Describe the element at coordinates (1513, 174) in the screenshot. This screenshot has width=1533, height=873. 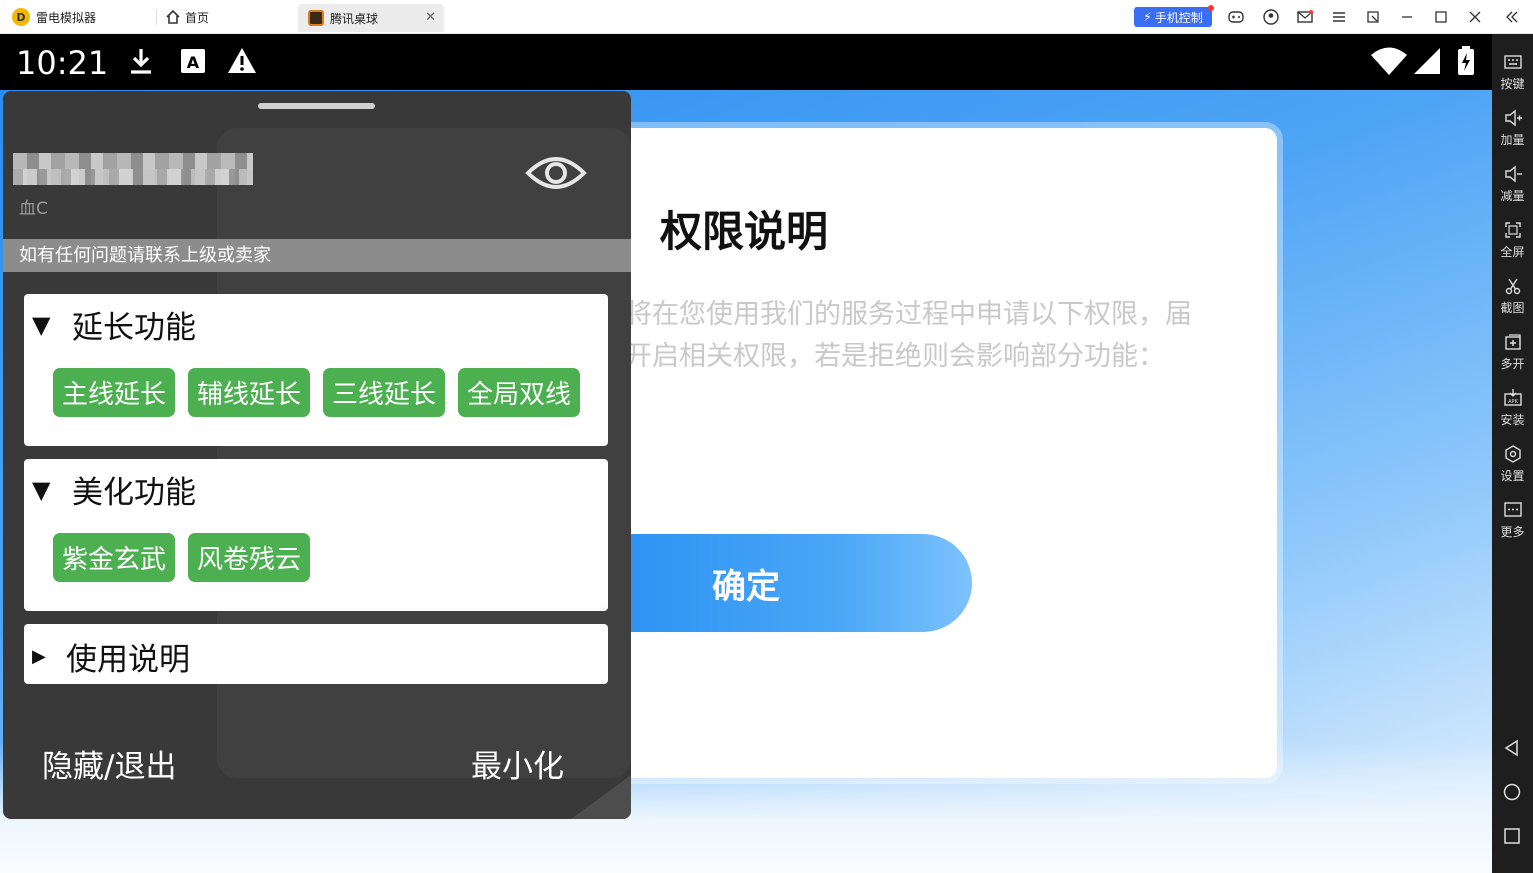
I see `volume-down-icon` at that location.